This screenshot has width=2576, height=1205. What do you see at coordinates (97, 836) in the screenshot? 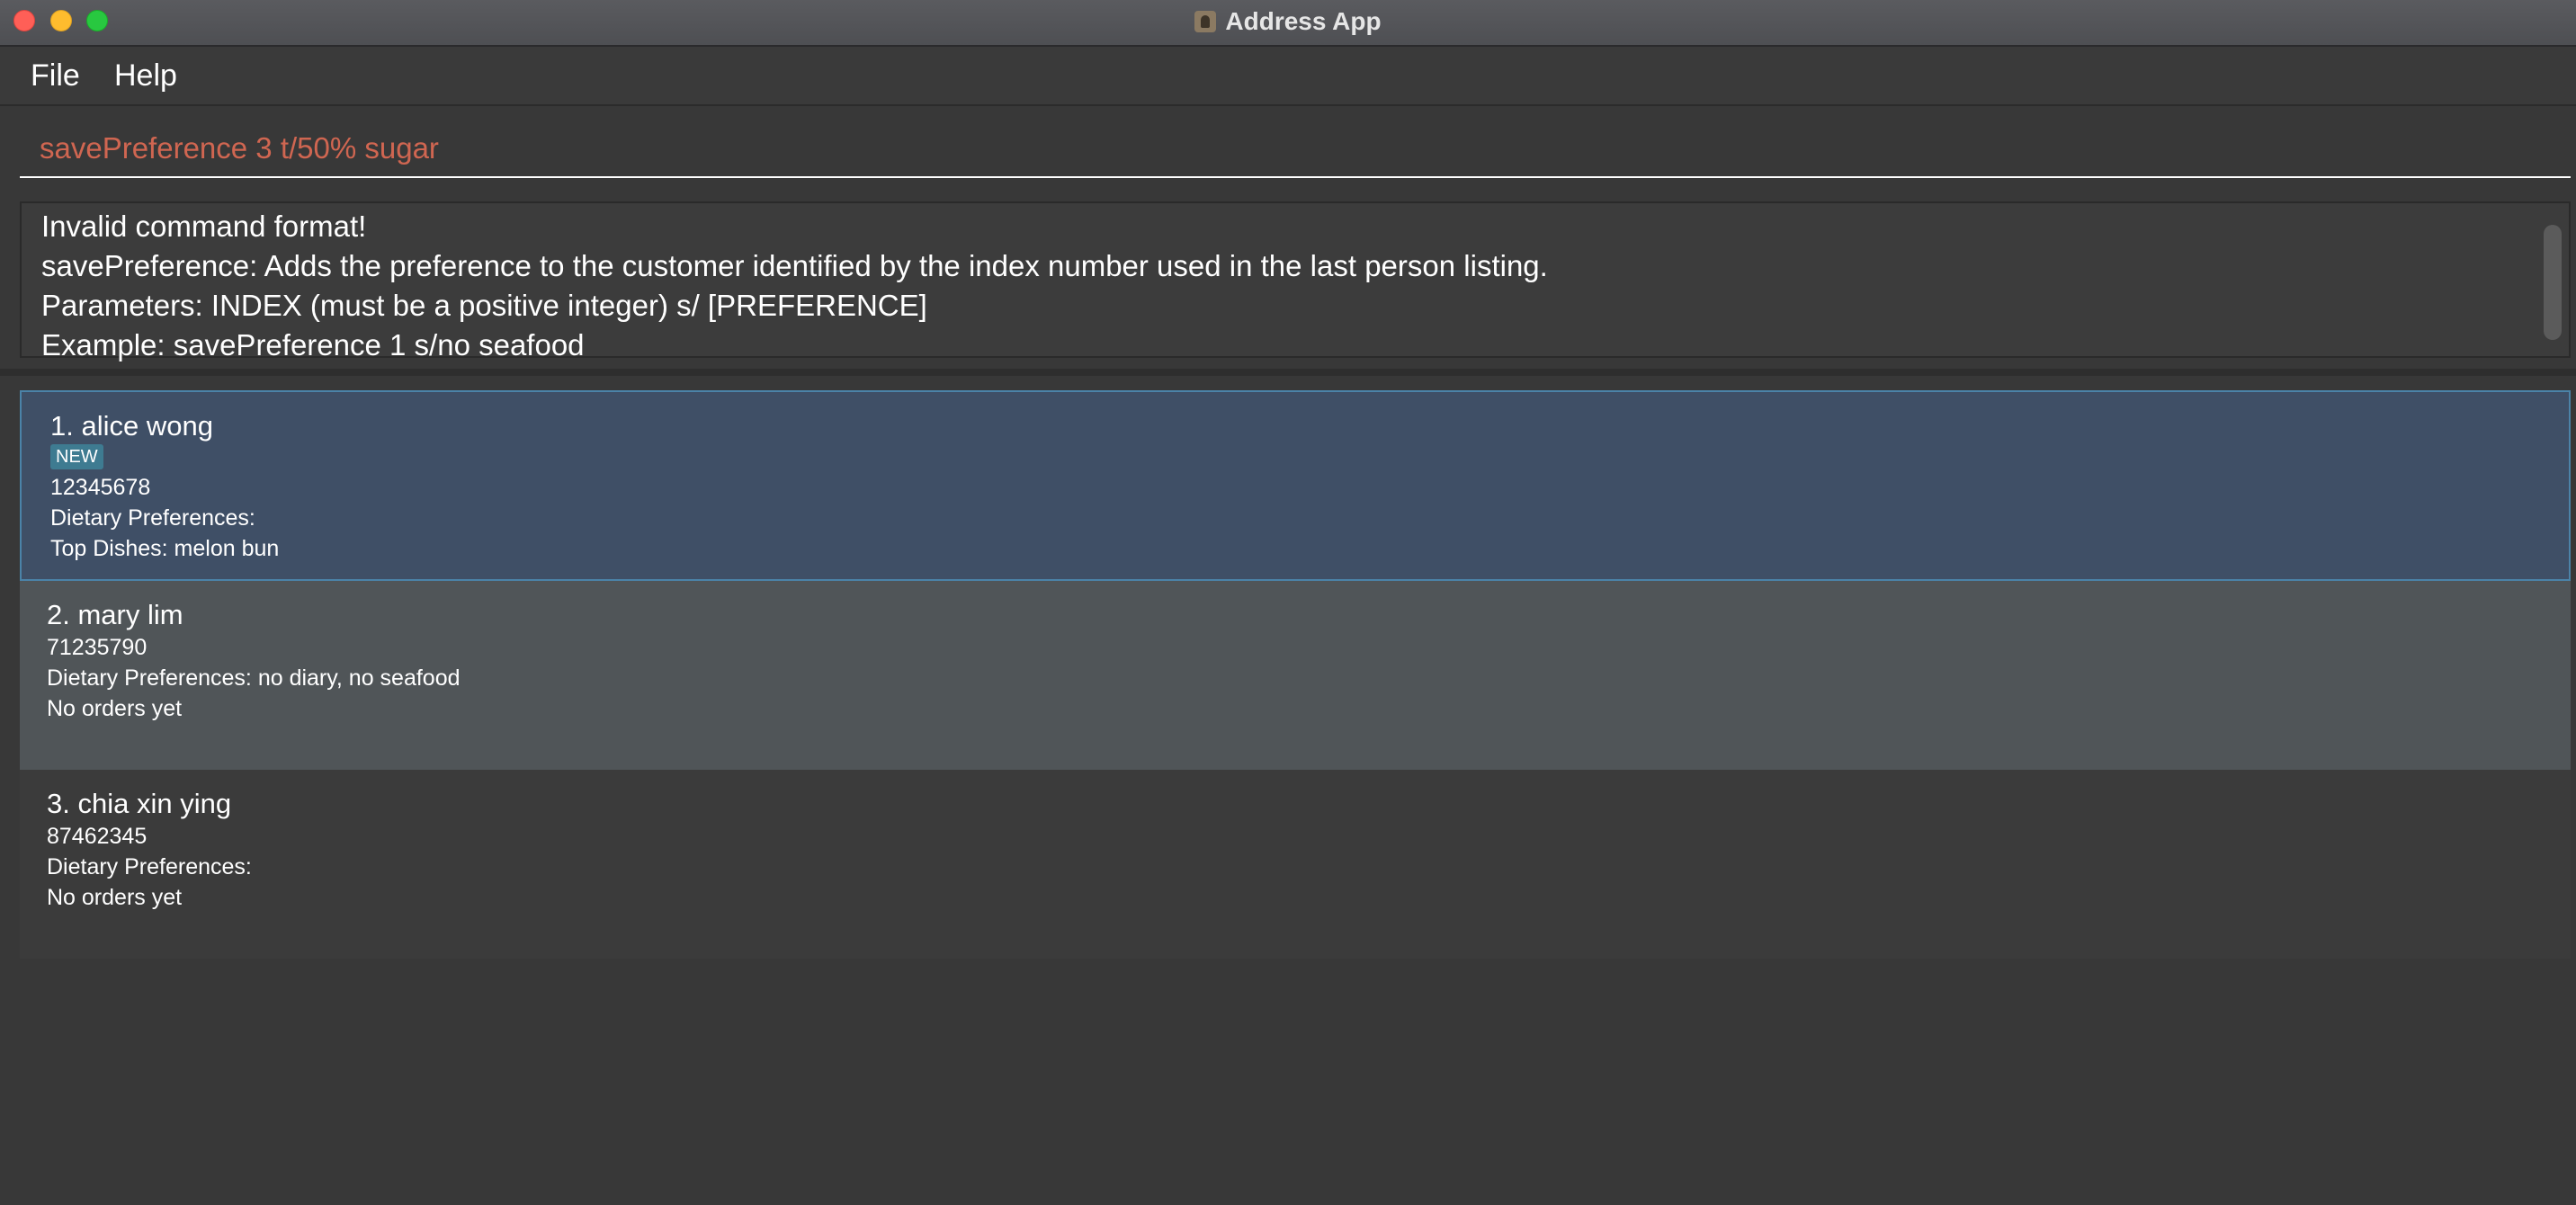
I see `person-phone: 87462345` at bounding box center [97, 836].